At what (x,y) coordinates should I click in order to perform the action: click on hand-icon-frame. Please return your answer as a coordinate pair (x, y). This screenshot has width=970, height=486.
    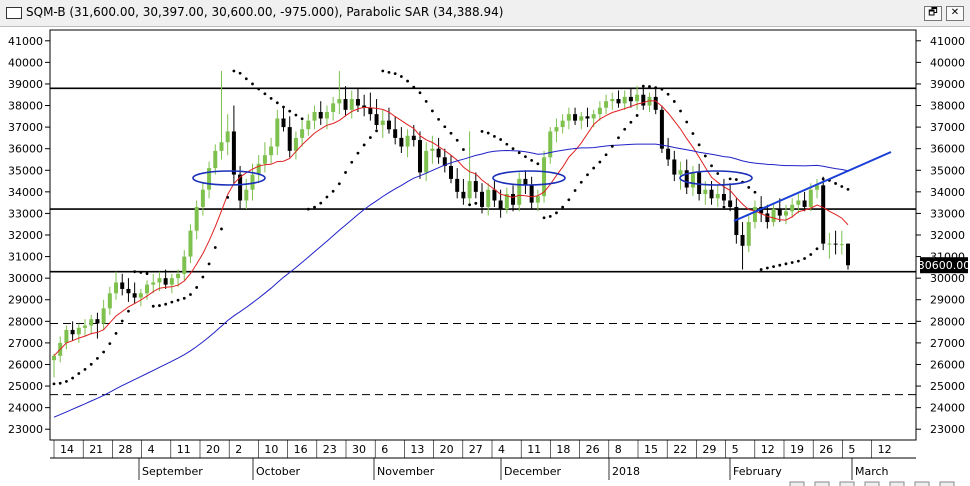
    Looking at the image, I should click on (797, 483).